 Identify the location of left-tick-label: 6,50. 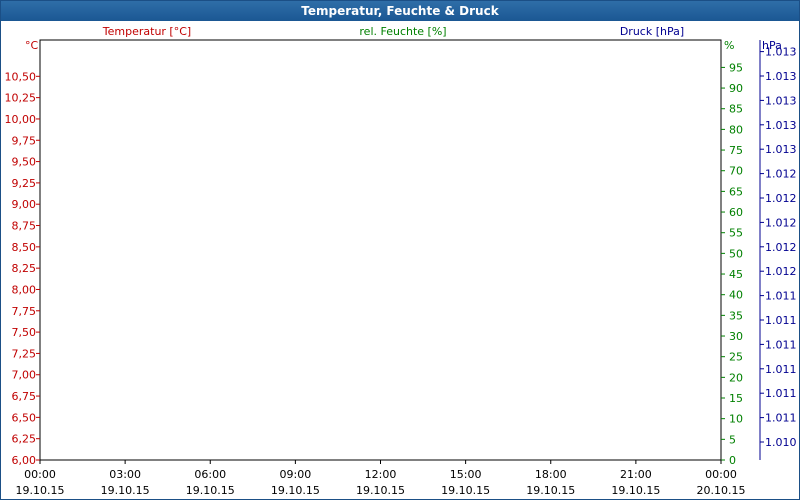
(24, 417).